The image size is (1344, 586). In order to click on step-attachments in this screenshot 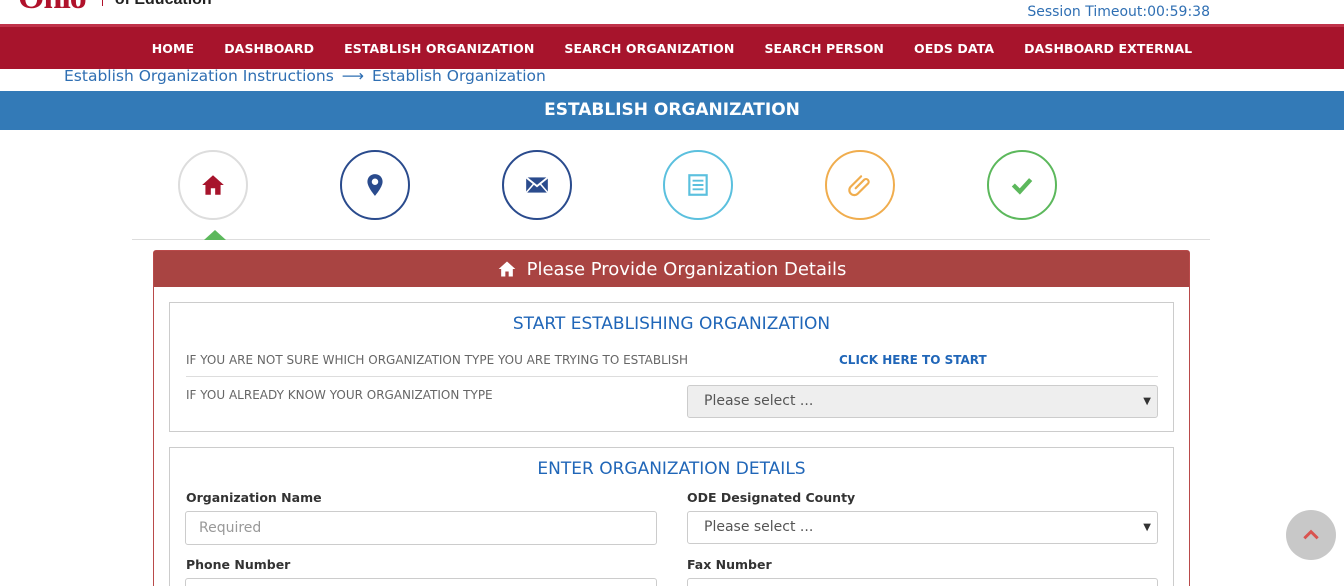, I will do `click(860, 185)`.